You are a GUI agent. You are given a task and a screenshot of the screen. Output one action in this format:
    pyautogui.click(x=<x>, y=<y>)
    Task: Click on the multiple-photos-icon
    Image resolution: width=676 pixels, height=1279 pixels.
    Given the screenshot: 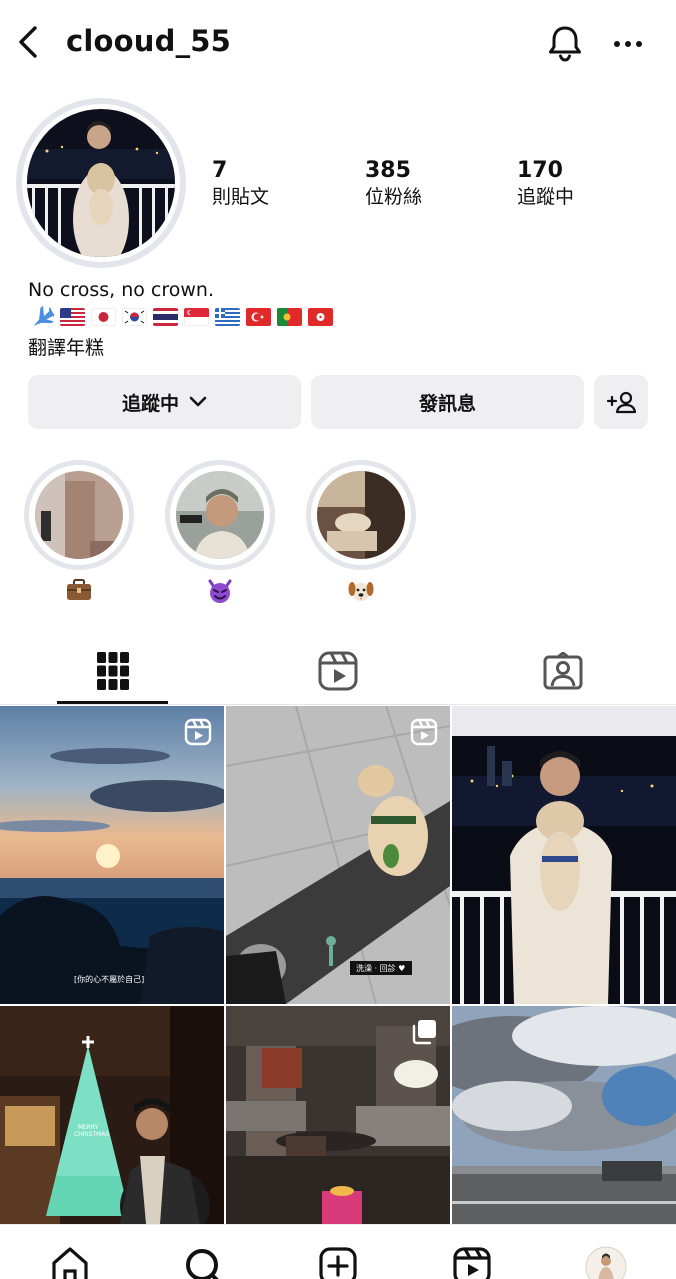 What is the action you would take?
    pyautogui.click(x=424, y=1032)
    